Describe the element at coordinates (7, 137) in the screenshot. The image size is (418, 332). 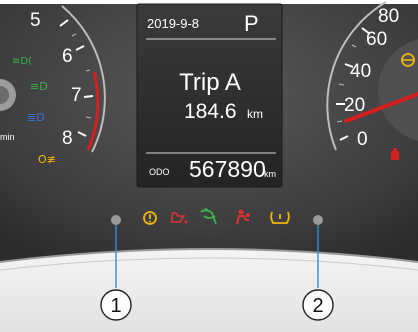
I see `tach-unit-label: min` at that location.